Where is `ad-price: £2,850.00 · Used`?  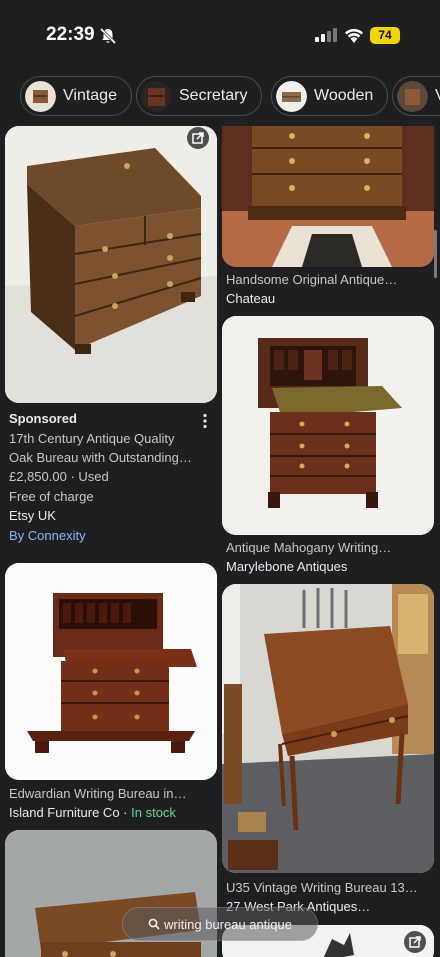
ad-price: £2,850.00 · Used is located at coordinates (59, 476).